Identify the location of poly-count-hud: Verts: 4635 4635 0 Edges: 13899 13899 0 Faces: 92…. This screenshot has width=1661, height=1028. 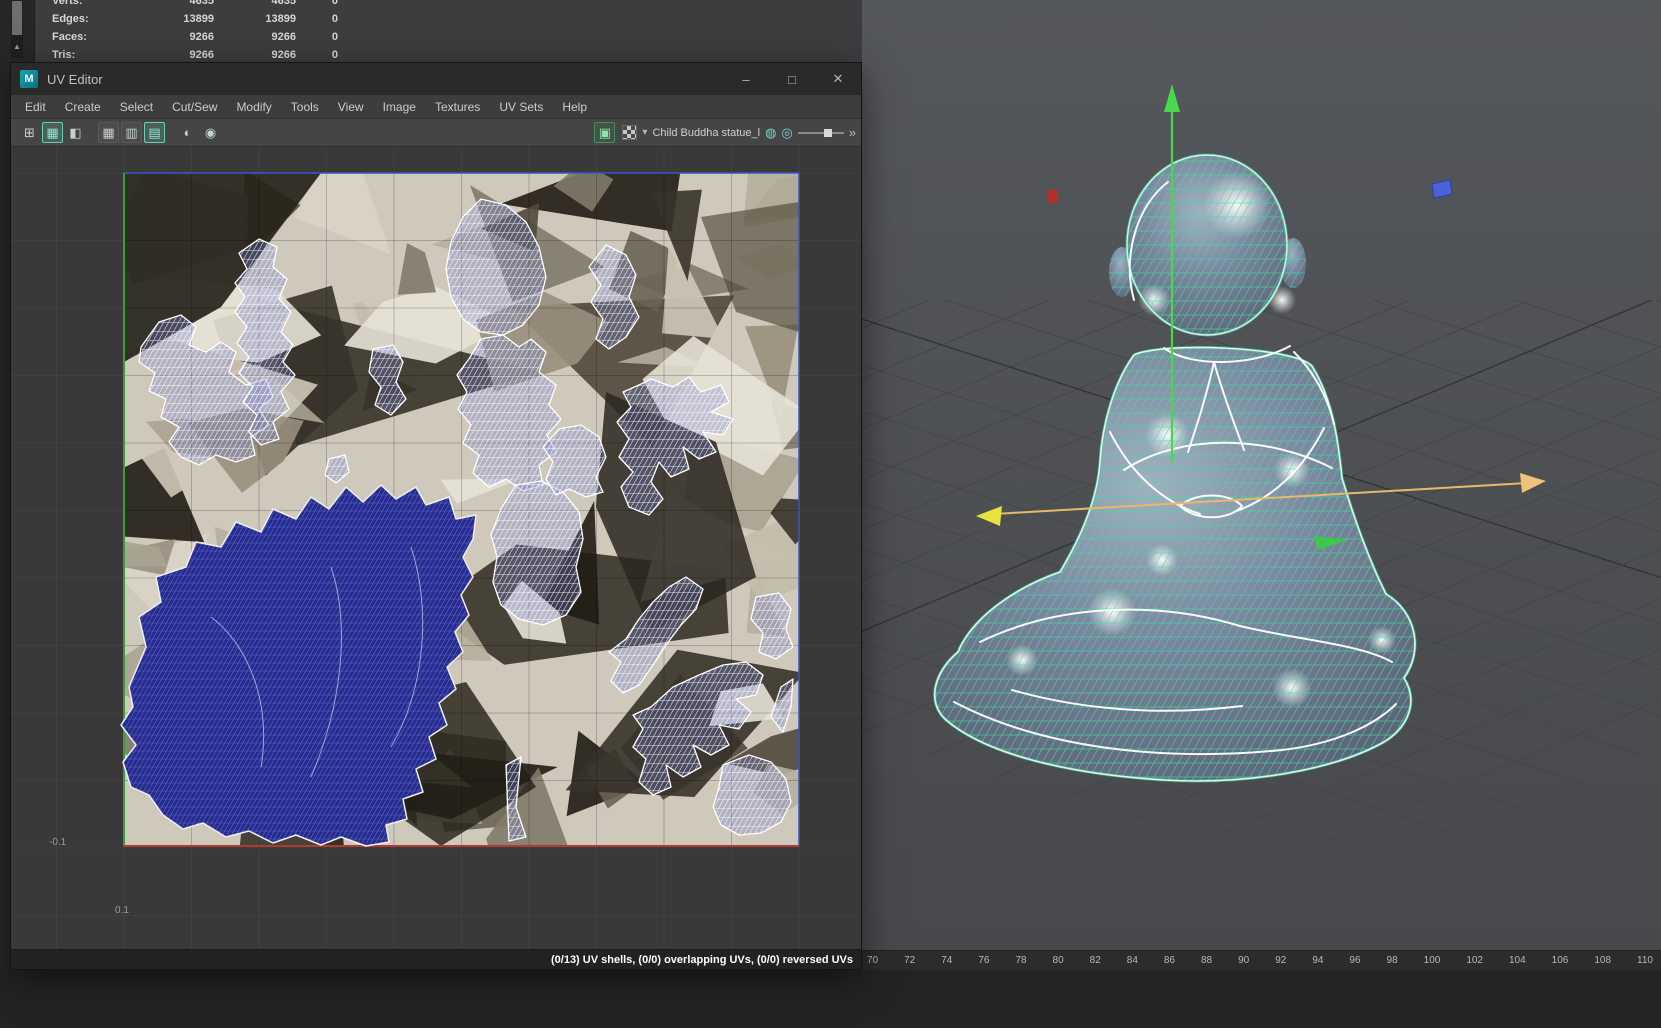
(195, 32).